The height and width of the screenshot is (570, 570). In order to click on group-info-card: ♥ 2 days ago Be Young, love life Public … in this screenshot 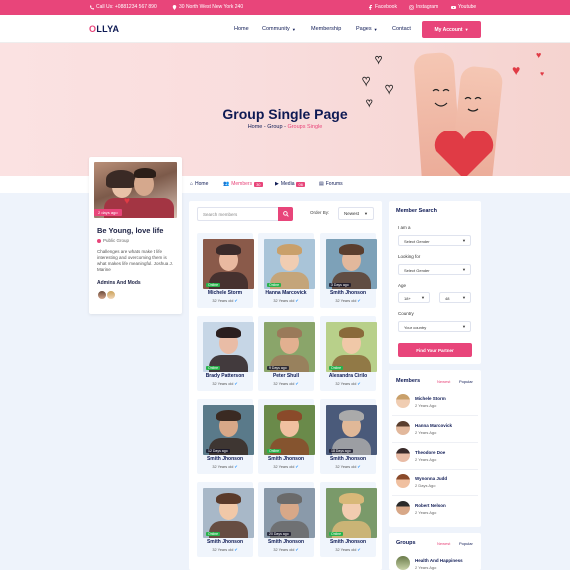, I will do `click(135, 235)`.